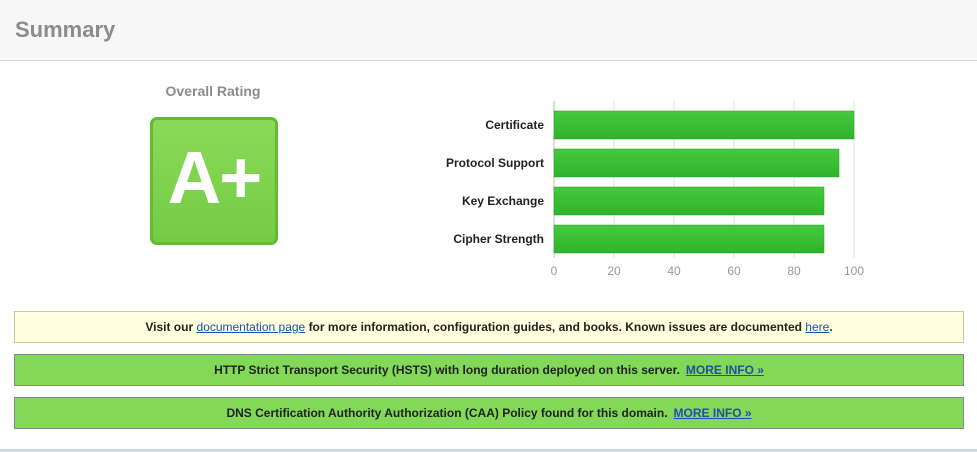 The height and width of the screenshot is (452, 977). Describe the element at coordinates (65, 29) in the screenshot. I see `page-title: Summary` at that location.